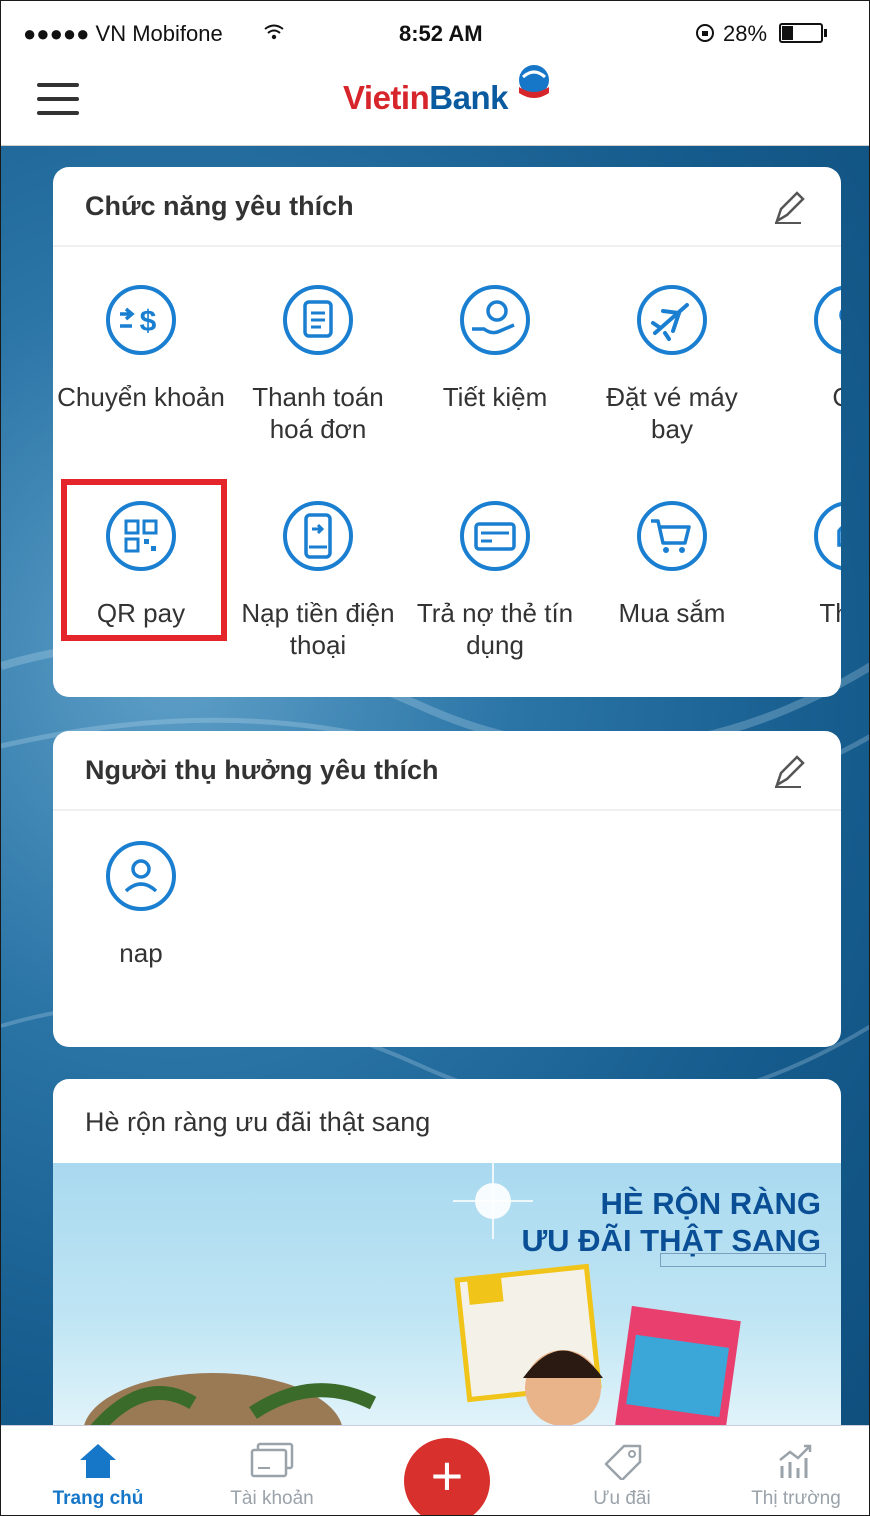 The height and width of the screenshot is (1516, 870). Describe the element at coordinates (622, 1498) in the screenshot. I see `tab-label: Ưu đãi` at that location.